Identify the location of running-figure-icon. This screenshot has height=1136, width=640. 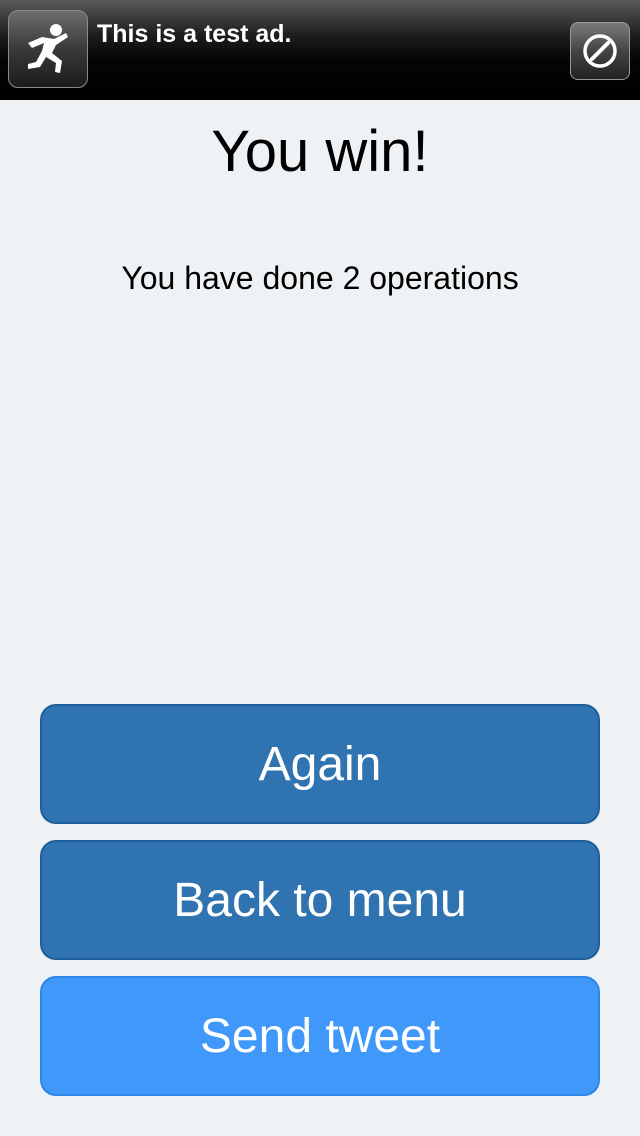
(48, 49).